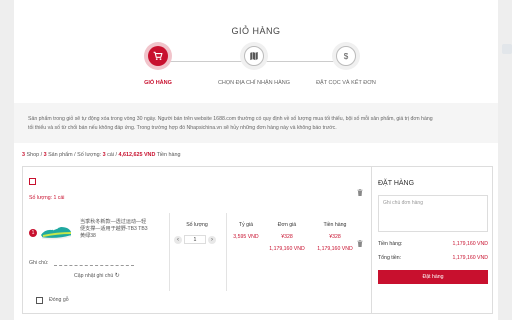 Image resolution: width=512 pixels, height=320 pixels. What do you see at coordinates (212, 239) in the screenshot?
I see `increment-button: ›` at bounding box center [212, 239].